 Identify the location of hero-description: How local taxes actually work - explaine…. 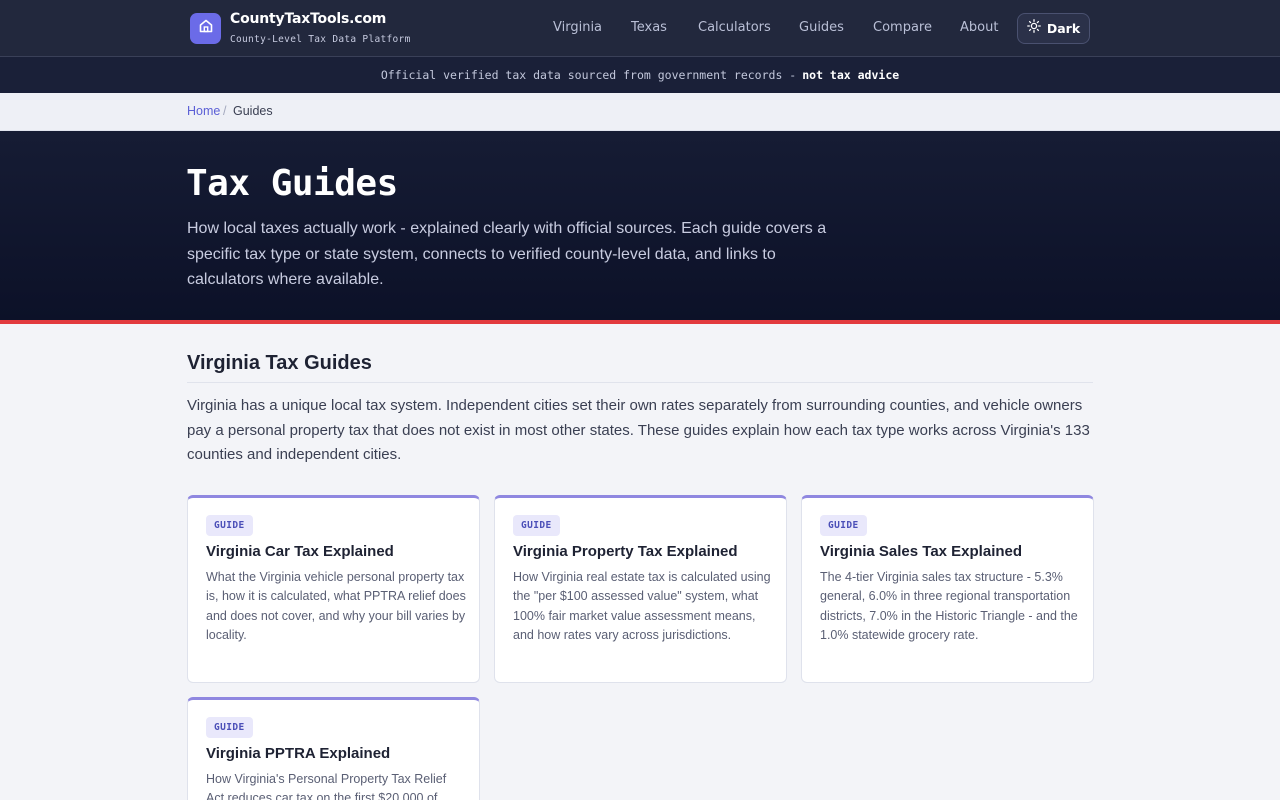
(507, 254).